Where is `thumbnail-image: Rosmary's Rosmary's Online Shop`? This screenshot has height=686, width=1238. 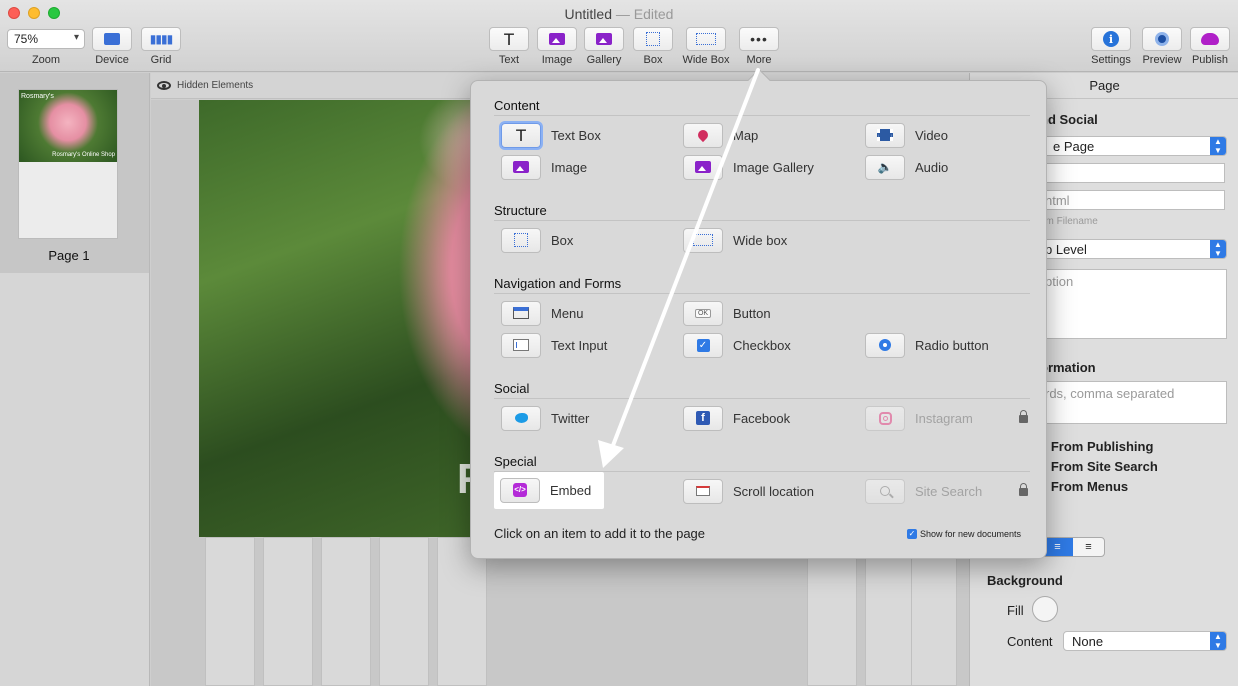 thumbnail-image: Rosmary's Rosmary's Online Shop is located at coordinates (68, 126).